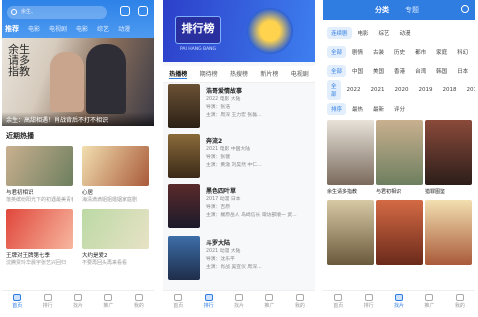  What do you see at coordinates (357, 71) in the screenshot?
I see `filter-chip: 中国` at bounding box center [357, 71].